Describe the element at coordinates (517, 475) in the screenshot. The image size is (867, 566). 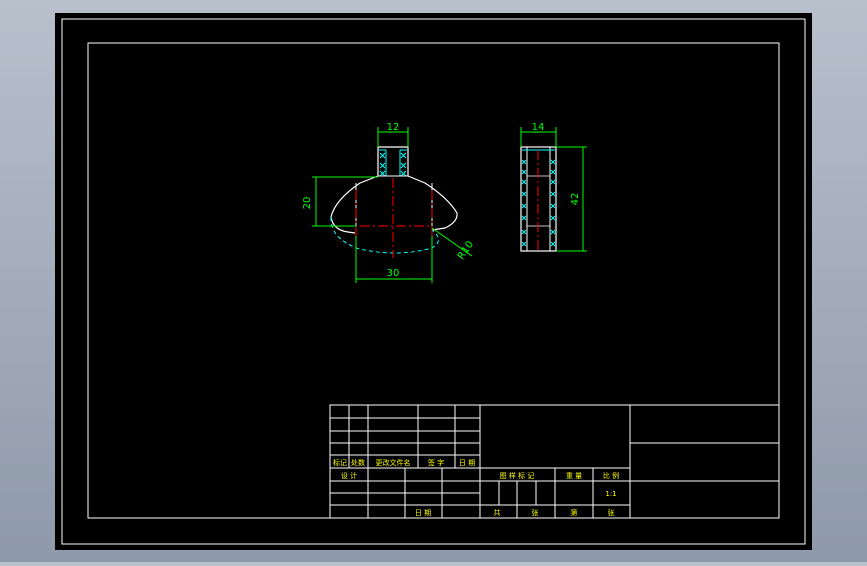
I see `label-stage-mark: 图 样 标 记` at that location.